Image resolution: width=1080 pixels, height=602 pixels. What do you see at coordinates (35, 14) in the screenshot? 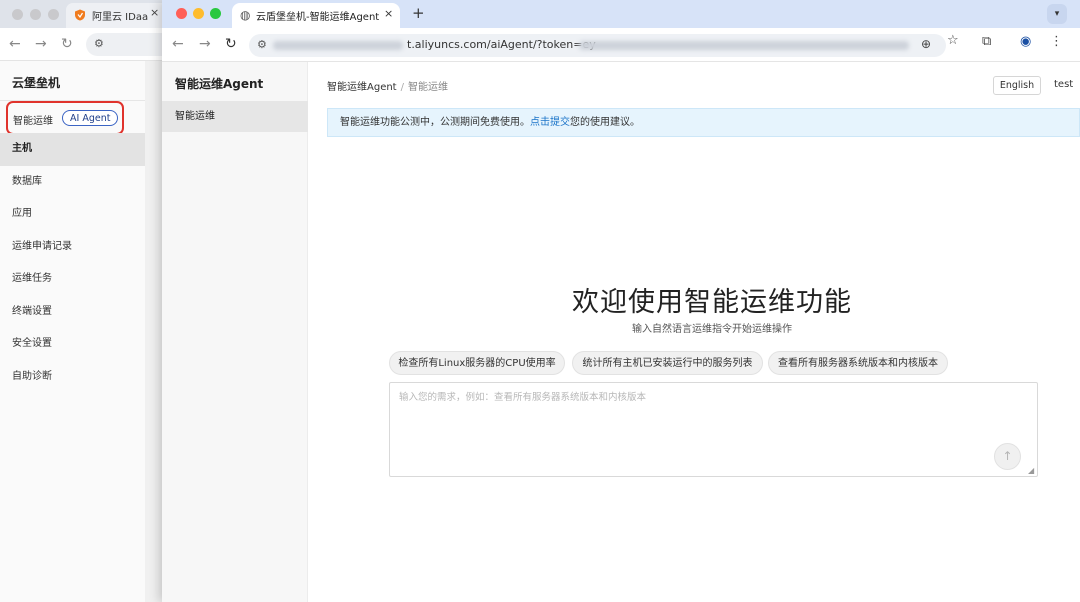
I see `window-minimize-dot-inactive` at bounding box center [35, 14].